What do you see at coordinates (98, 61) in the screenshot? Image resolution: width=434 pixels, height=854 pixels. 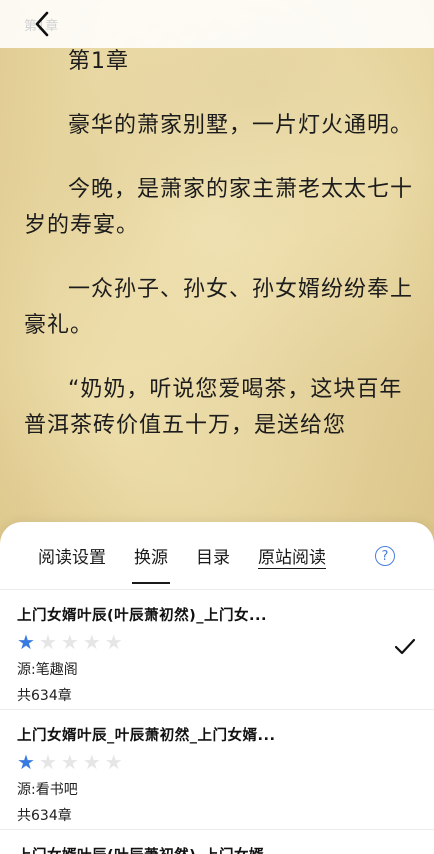 I see `chapter-title: 第1章` at bounding box center [98, 61].